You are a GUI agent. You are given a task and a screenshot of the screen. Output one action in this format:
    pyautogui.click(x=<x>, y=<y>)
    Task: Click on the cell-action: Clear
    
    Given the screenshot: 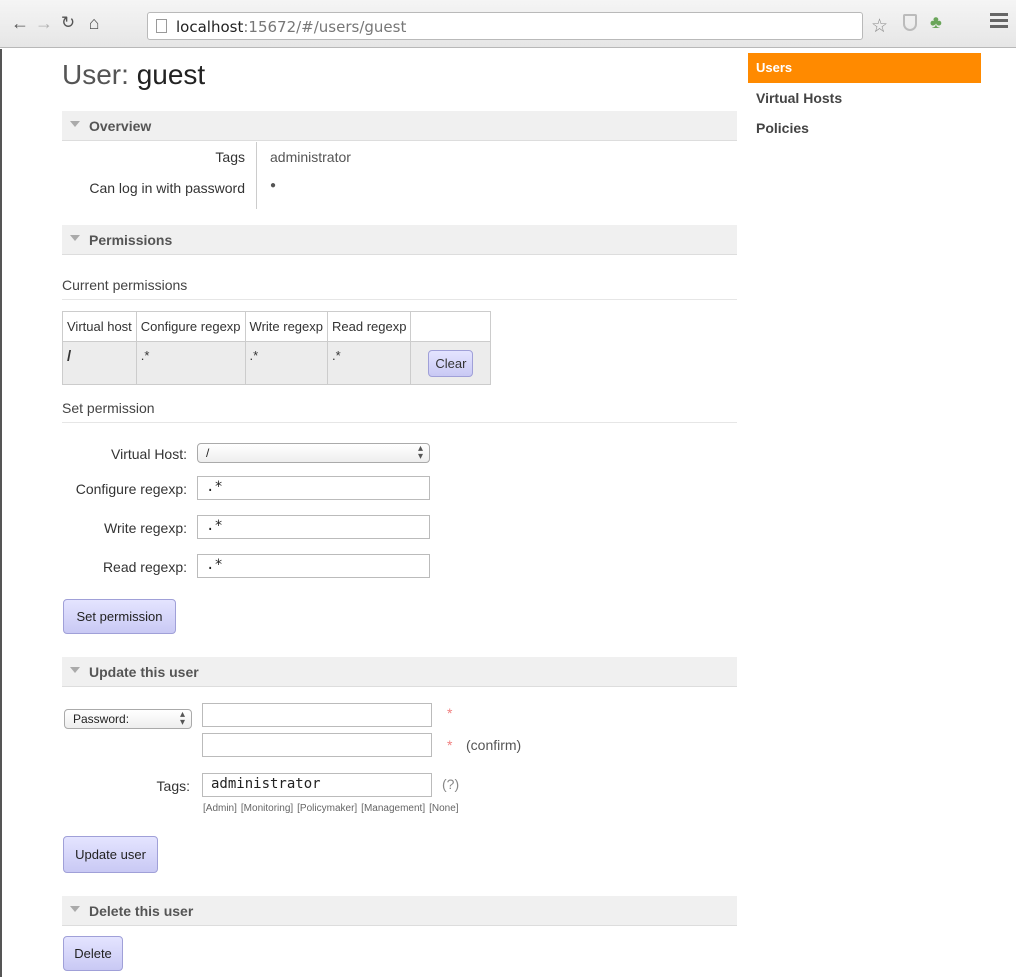 What is the action you would take?
    pyautogui.click(x=451, y=363)
    